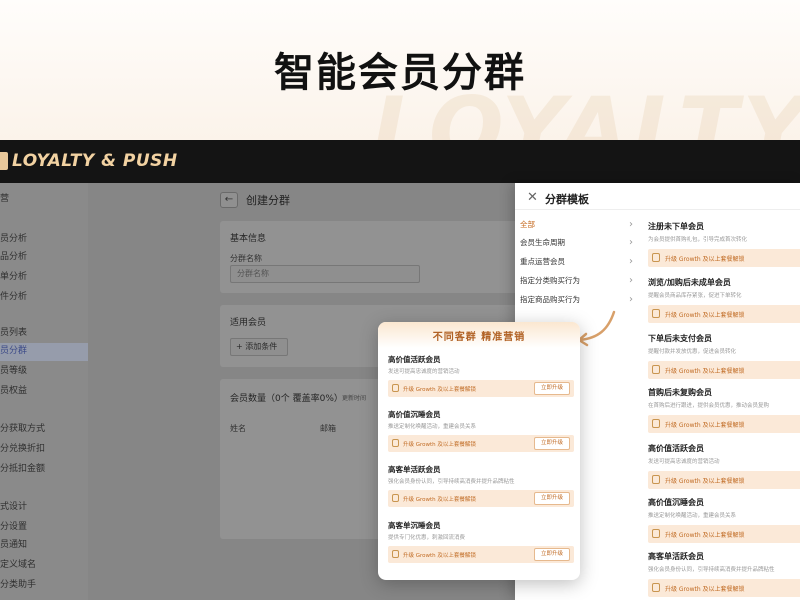  I want to click on panel-divider, so click(657, 209).